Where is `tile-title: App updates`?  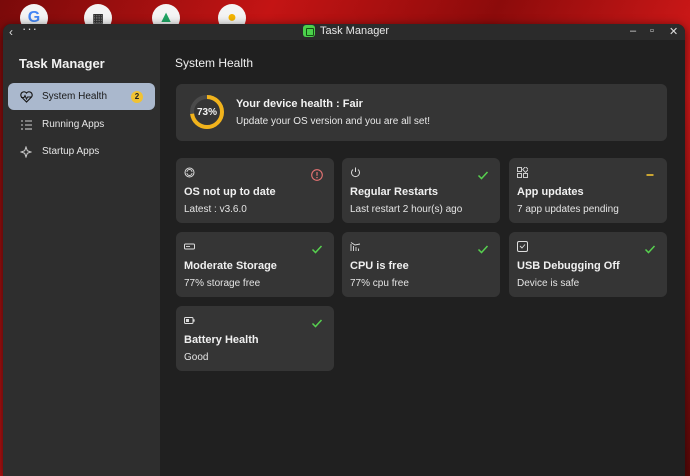 tile-title: App updates is located at coordinates (550, 192).